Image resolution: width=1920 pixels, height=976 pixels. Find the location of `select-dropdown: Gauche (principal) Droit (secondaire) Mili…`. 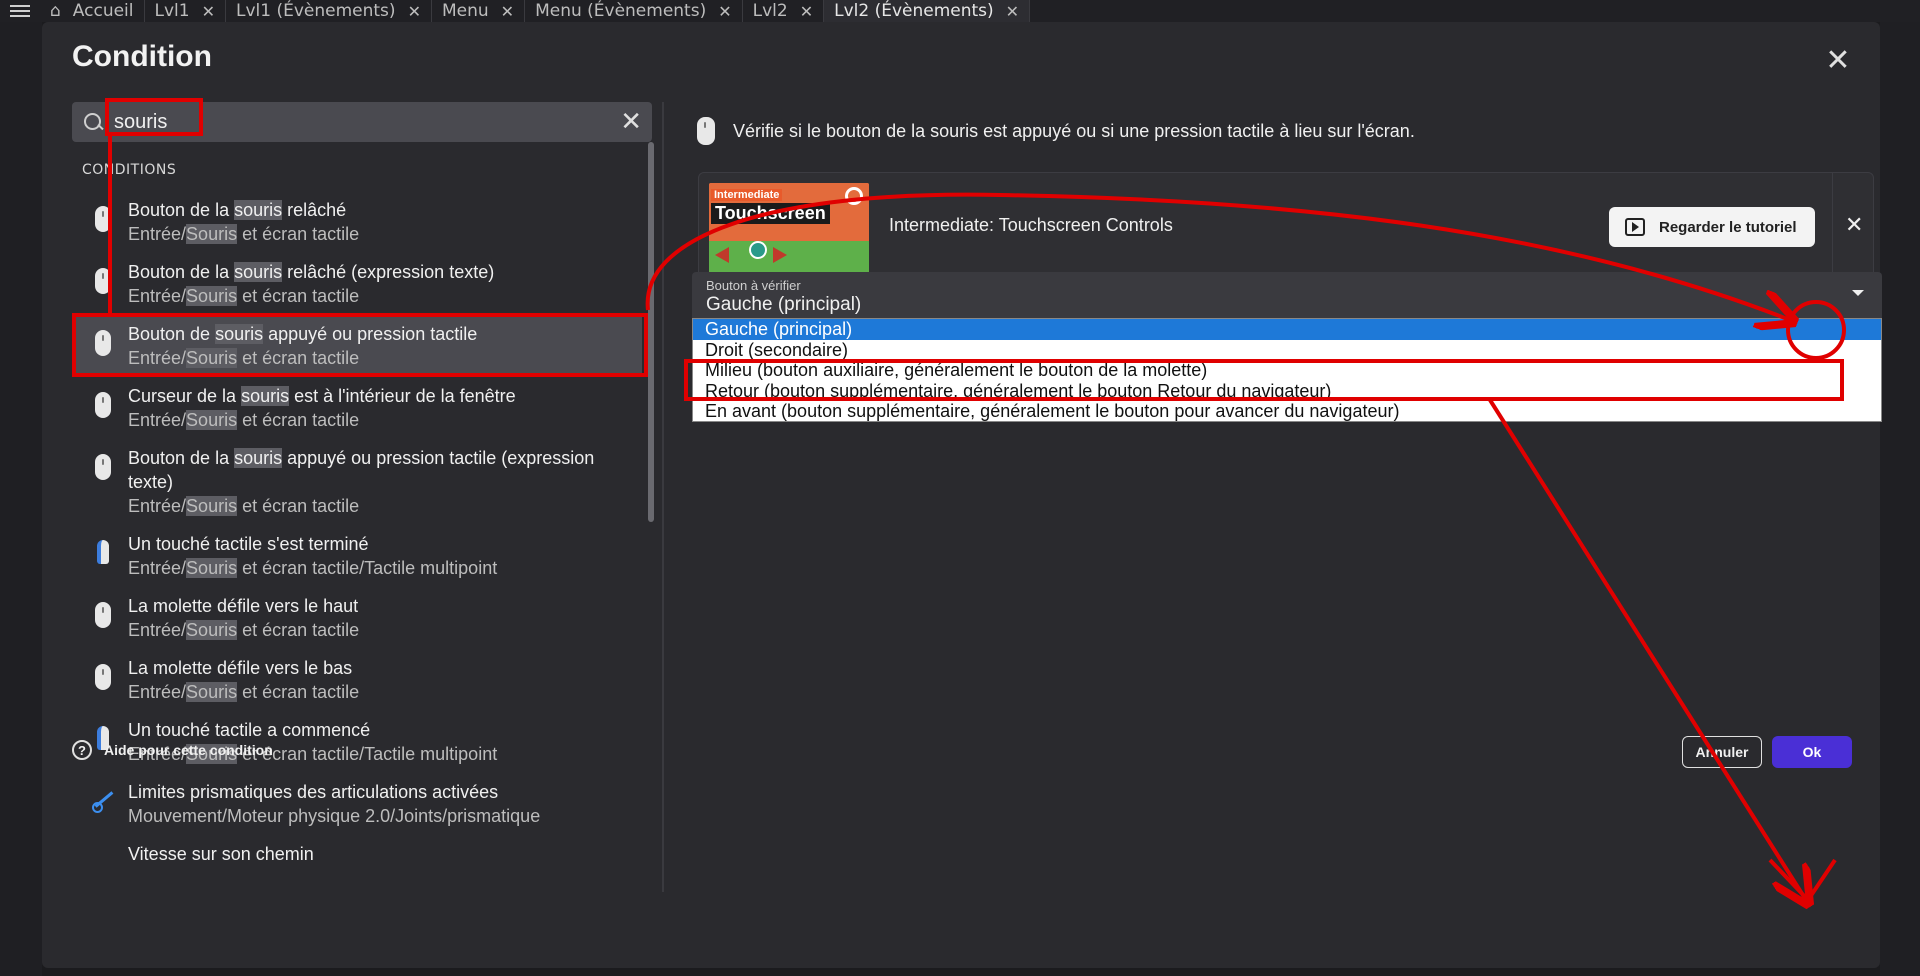

select-dropdown: Gauche (principal) Droit (secondaire) Mili… is located at coordinates (1287, 370).